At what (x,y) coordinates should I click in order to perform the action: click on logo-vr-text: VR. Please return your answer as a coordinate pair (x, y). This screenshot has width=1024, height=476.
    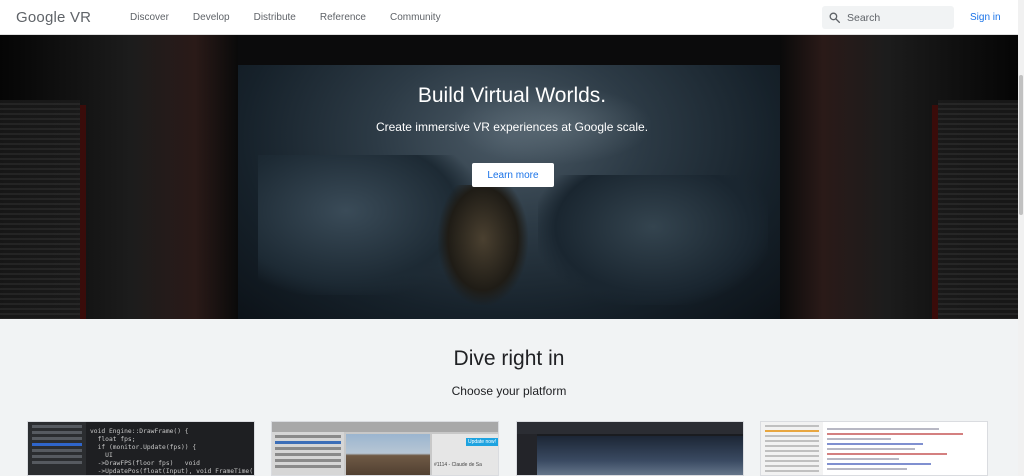
    Looking at the image, I should click on (80, 17).